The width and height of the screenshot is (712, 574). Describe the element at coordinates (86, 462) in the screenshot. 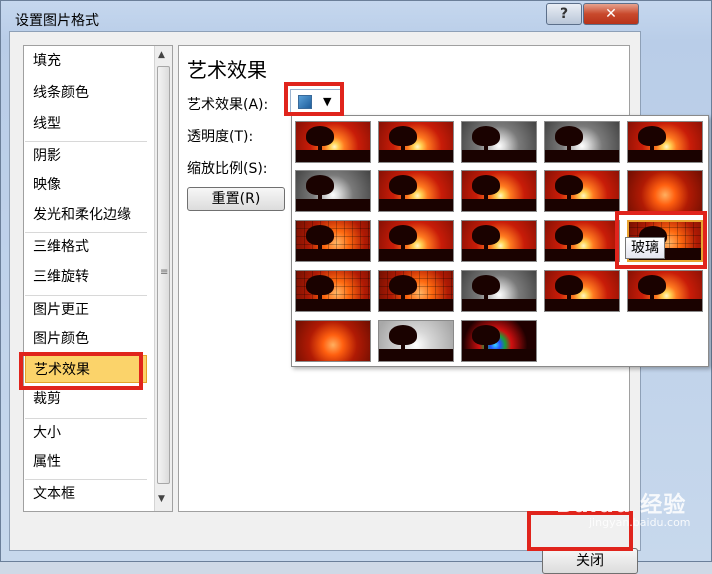

I see `nav-item-properties: 属性` at that location.